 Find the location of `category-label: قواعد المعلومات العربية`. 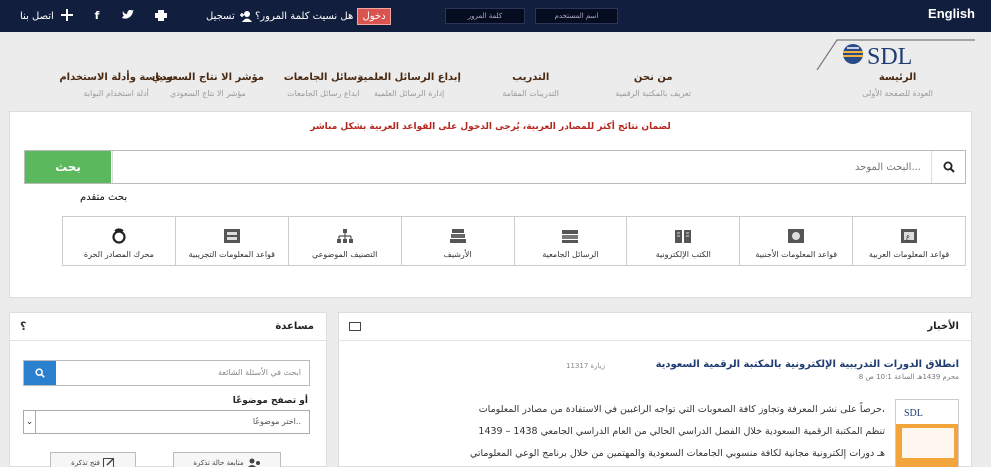

category-label: قواعد المعلومات العربية is located at coordinates (909, 254).